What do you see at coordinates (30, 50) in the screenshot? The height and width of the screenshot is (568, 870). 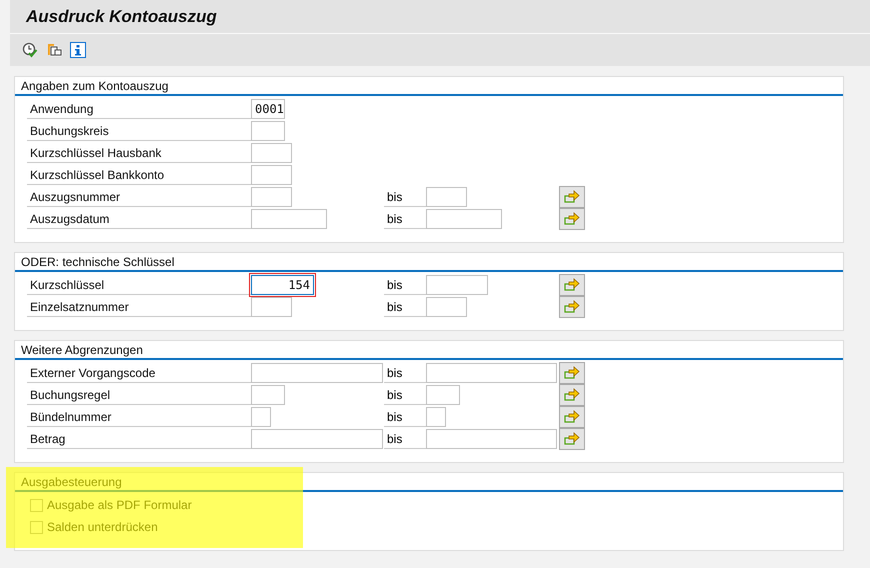 I see `clock-check-icon` at bounding box center [30, 50].